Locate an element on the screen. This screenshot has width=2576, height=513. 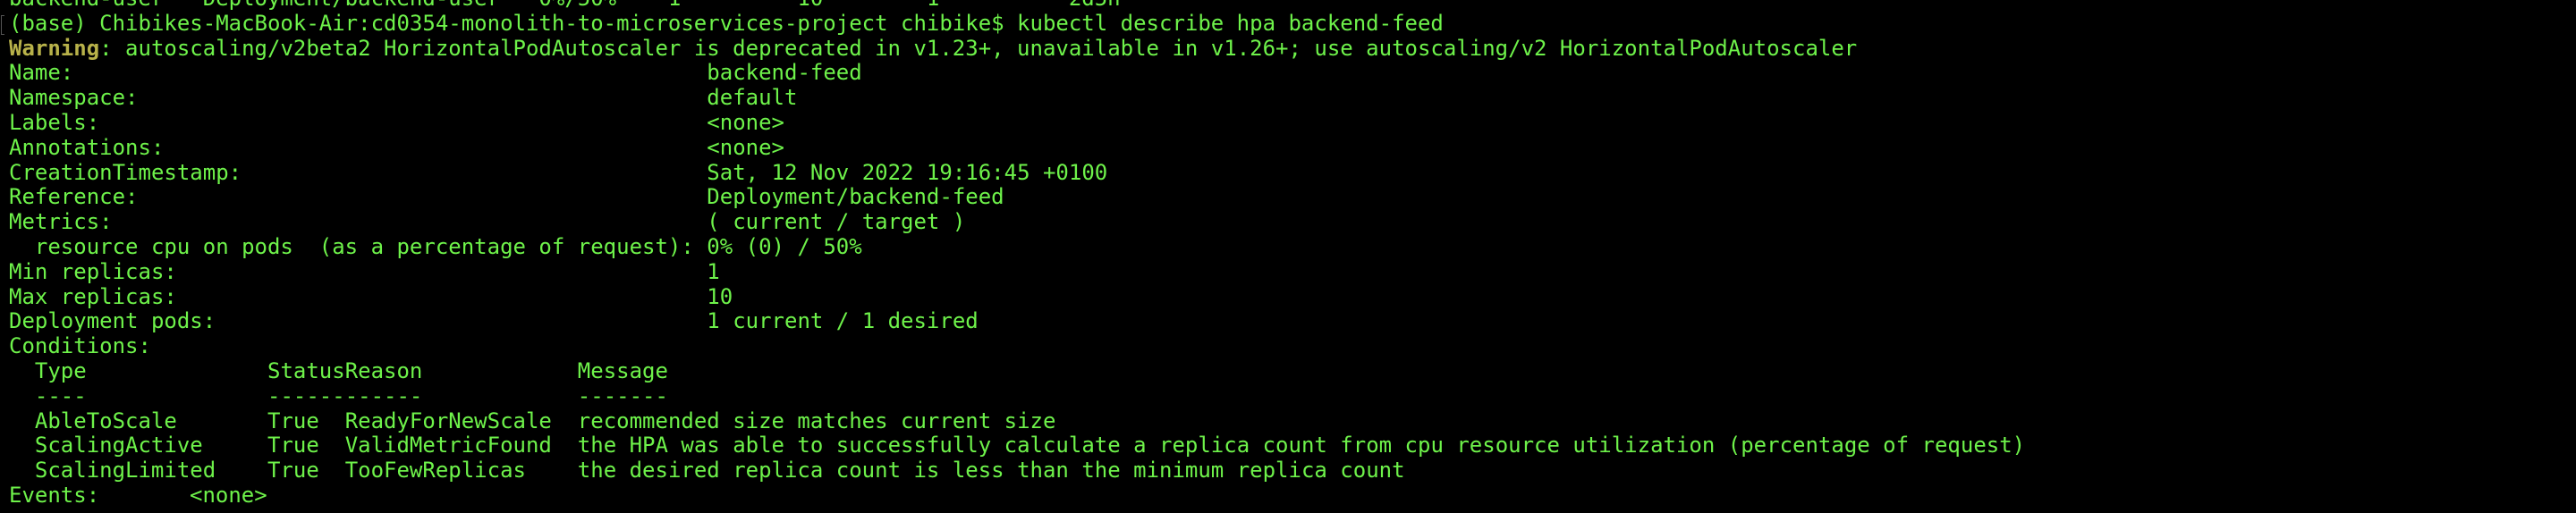
condition-cell: Message is located at coordinates (622, 370).